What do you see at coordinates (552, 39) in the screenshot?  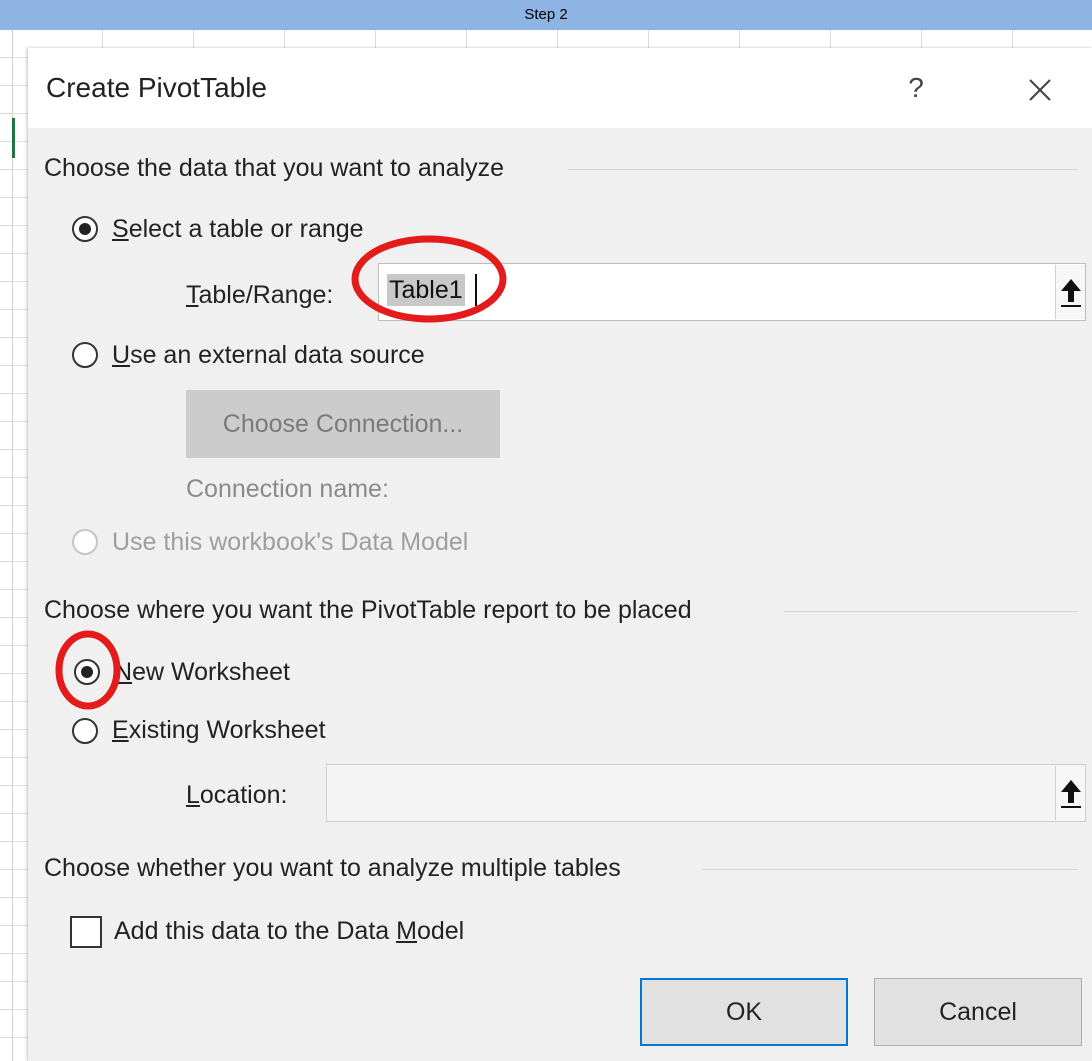 I see `column-gridlines` at bounding box center [552, 39].